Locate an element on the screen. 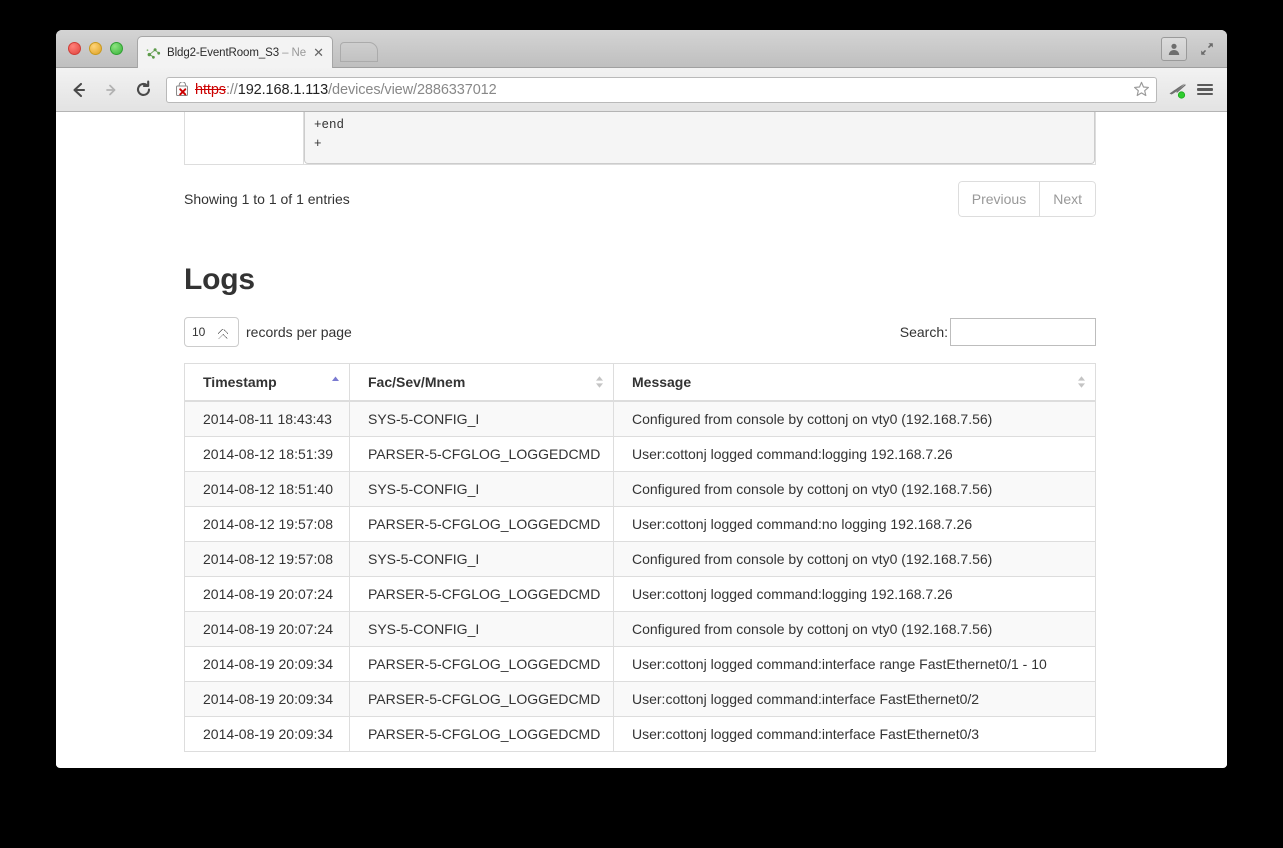 This screenshot has width=1283, height=848. logs-search-control: Search: is located at coordinates (998, 332).